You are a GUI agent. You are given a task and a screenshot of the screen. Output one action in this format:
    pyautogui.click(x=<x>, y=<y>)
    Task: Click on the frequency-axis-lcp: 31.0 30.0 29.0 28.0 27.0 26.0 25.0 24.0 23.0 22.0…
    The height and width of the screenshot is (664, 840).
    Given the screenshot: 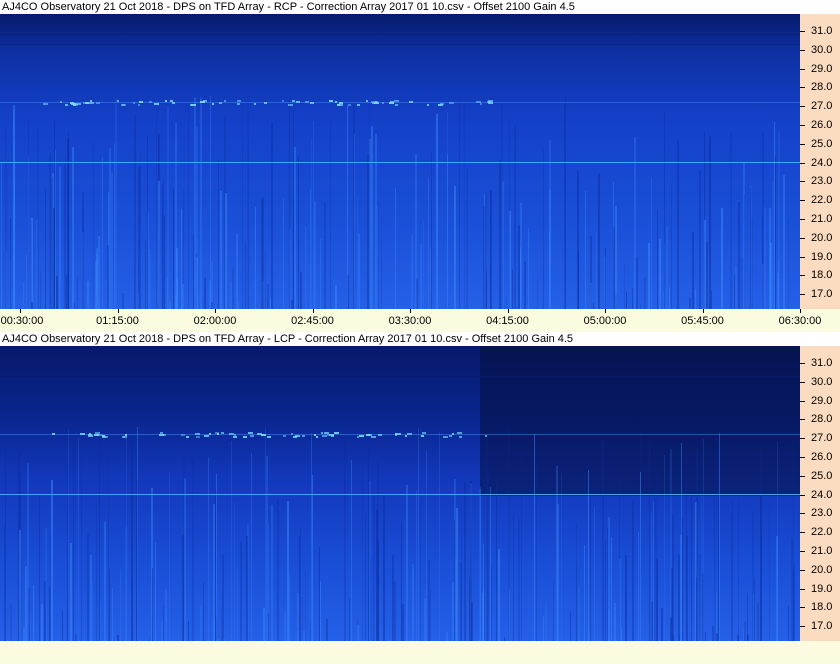 What is the action you would take?
    pyautogui.click(x=820, y=493)
    